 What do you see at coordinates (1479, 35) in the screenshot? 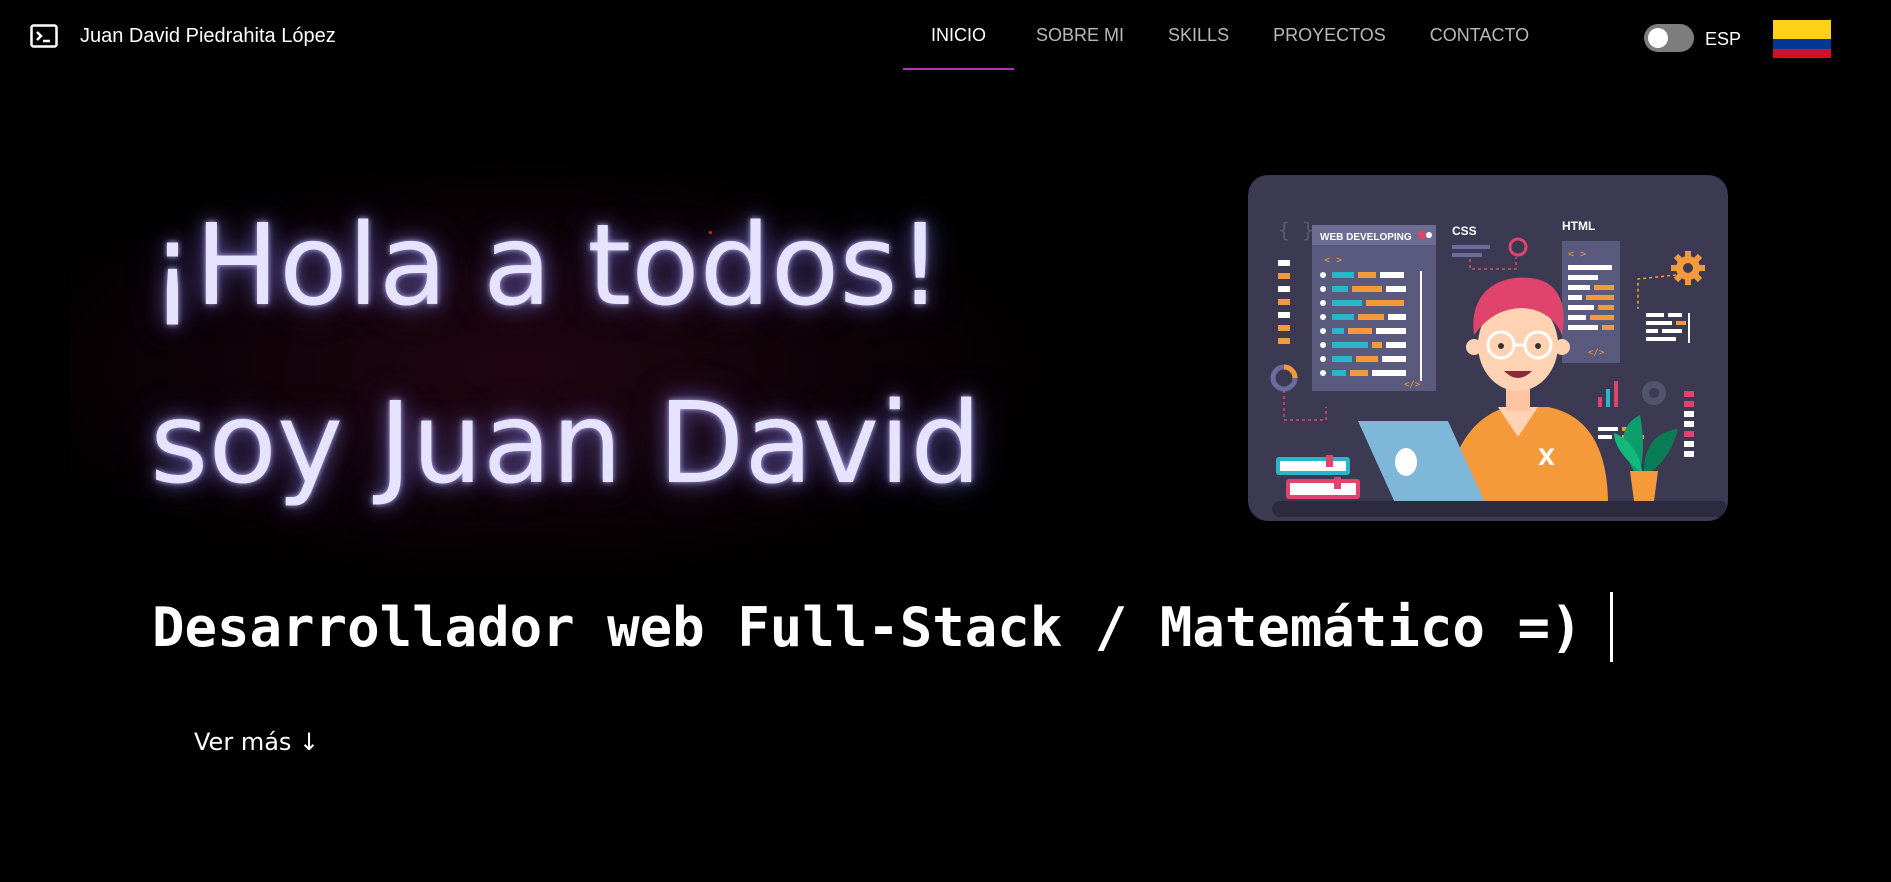
I see `nav-item-contacto: CONTACTO` at bounding box center [1479, 35].